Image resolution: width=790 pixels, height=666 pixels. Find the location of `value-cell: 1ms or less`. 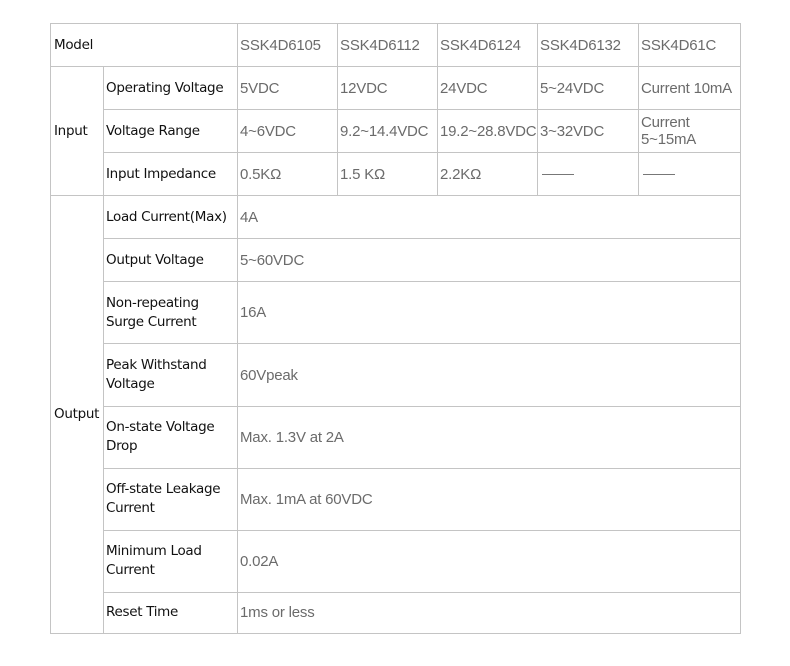

value-cell: 1ms or less is located at coordinates (489, 613).